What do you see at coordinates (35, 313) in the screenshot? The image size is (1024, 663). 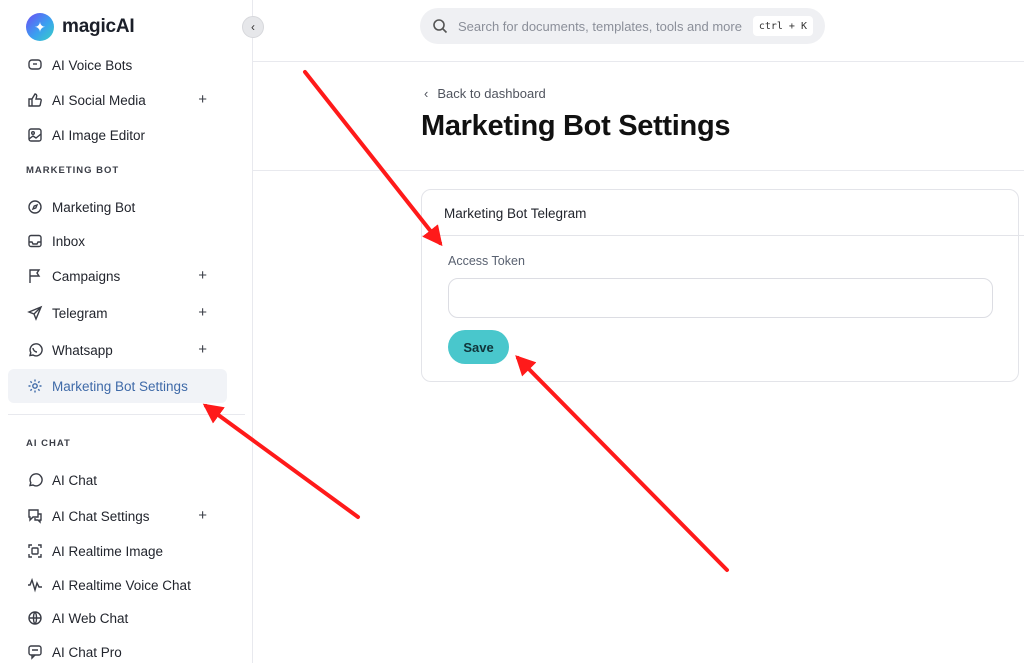 I see `send-icon` at bounding box center [35, 313].